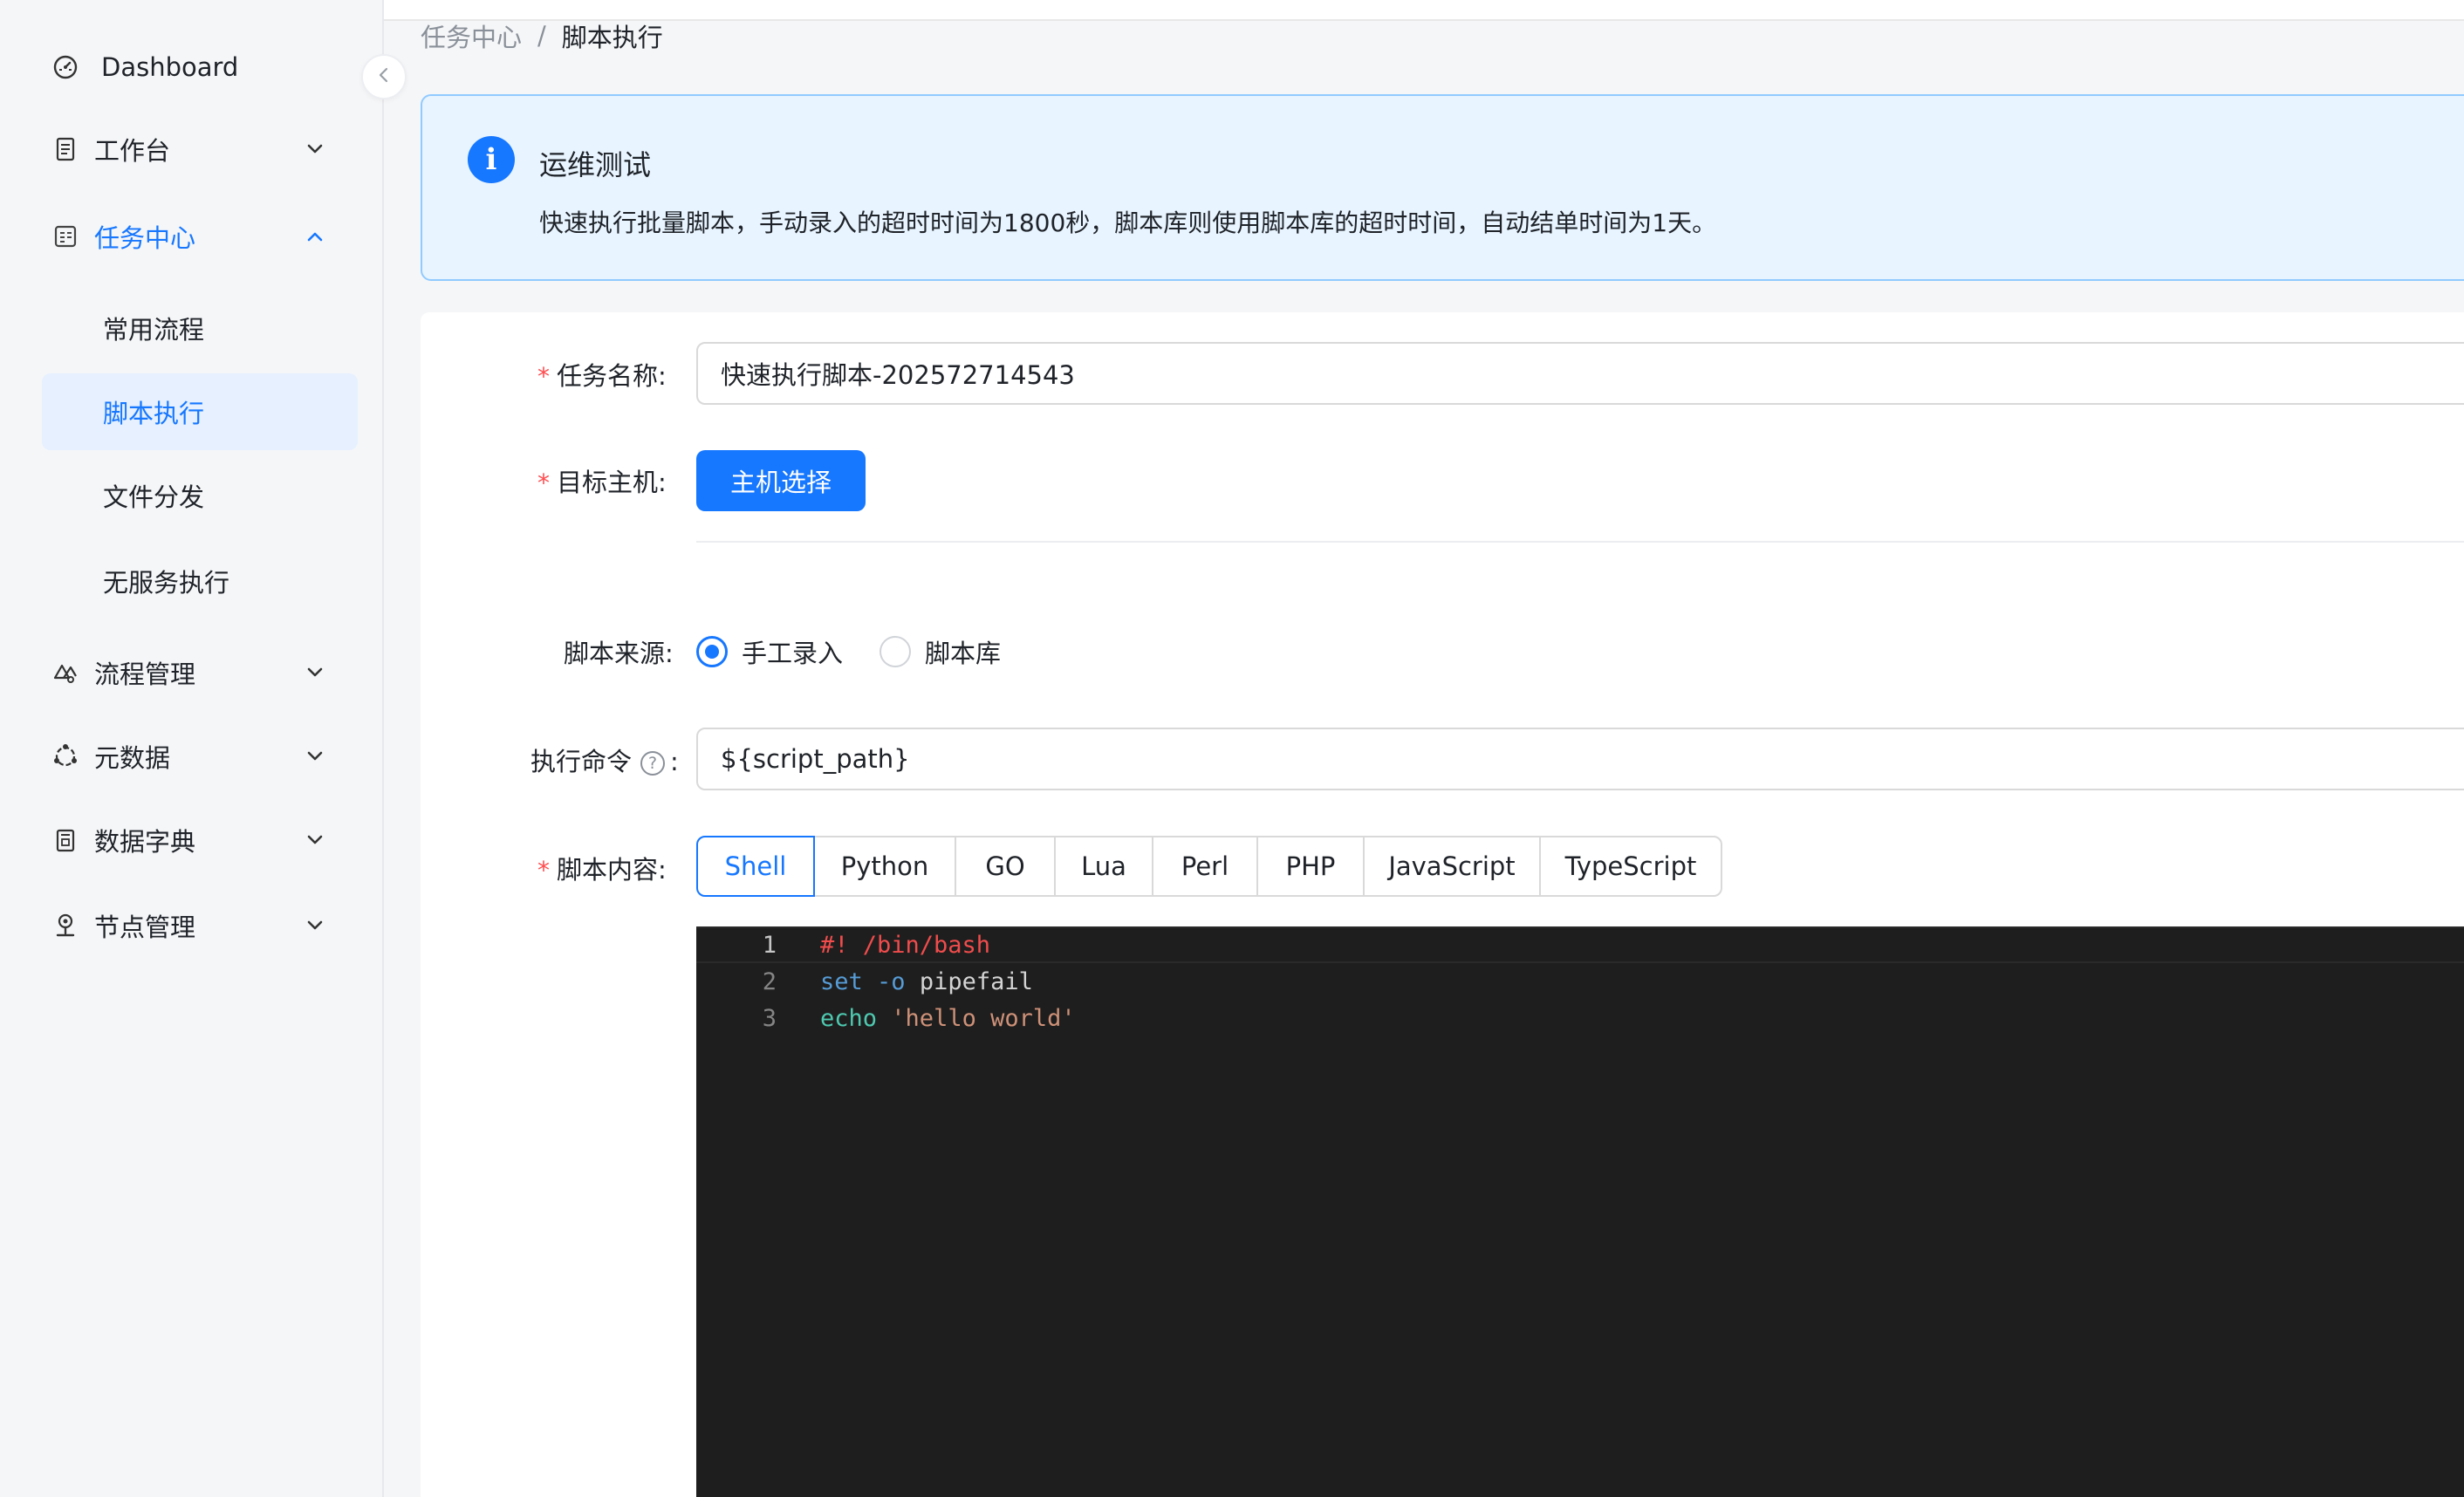  Describe the element at coordinates (1103, 866) in the screenshot. I see `tab-lua: Lua` at that location.